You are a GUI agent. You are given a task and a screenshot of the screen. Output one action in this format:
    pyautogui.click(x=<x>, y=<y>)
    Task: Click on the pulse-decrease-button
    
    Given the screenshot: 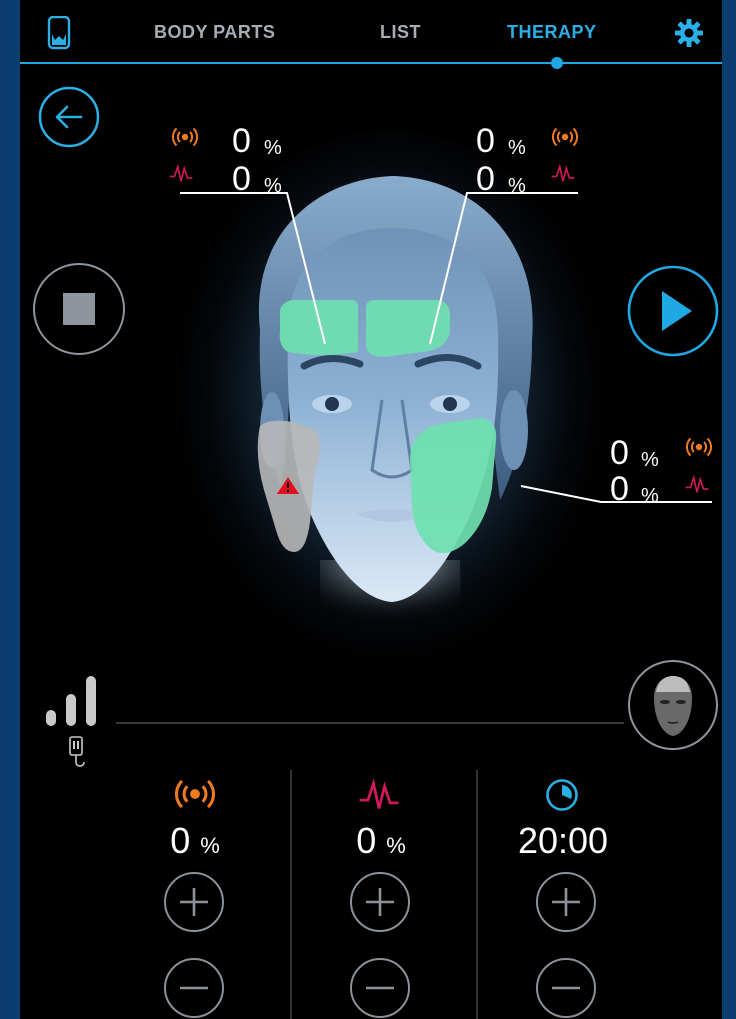 What is the action you would take?
    pyautogui.click(x=380, y=988)
    